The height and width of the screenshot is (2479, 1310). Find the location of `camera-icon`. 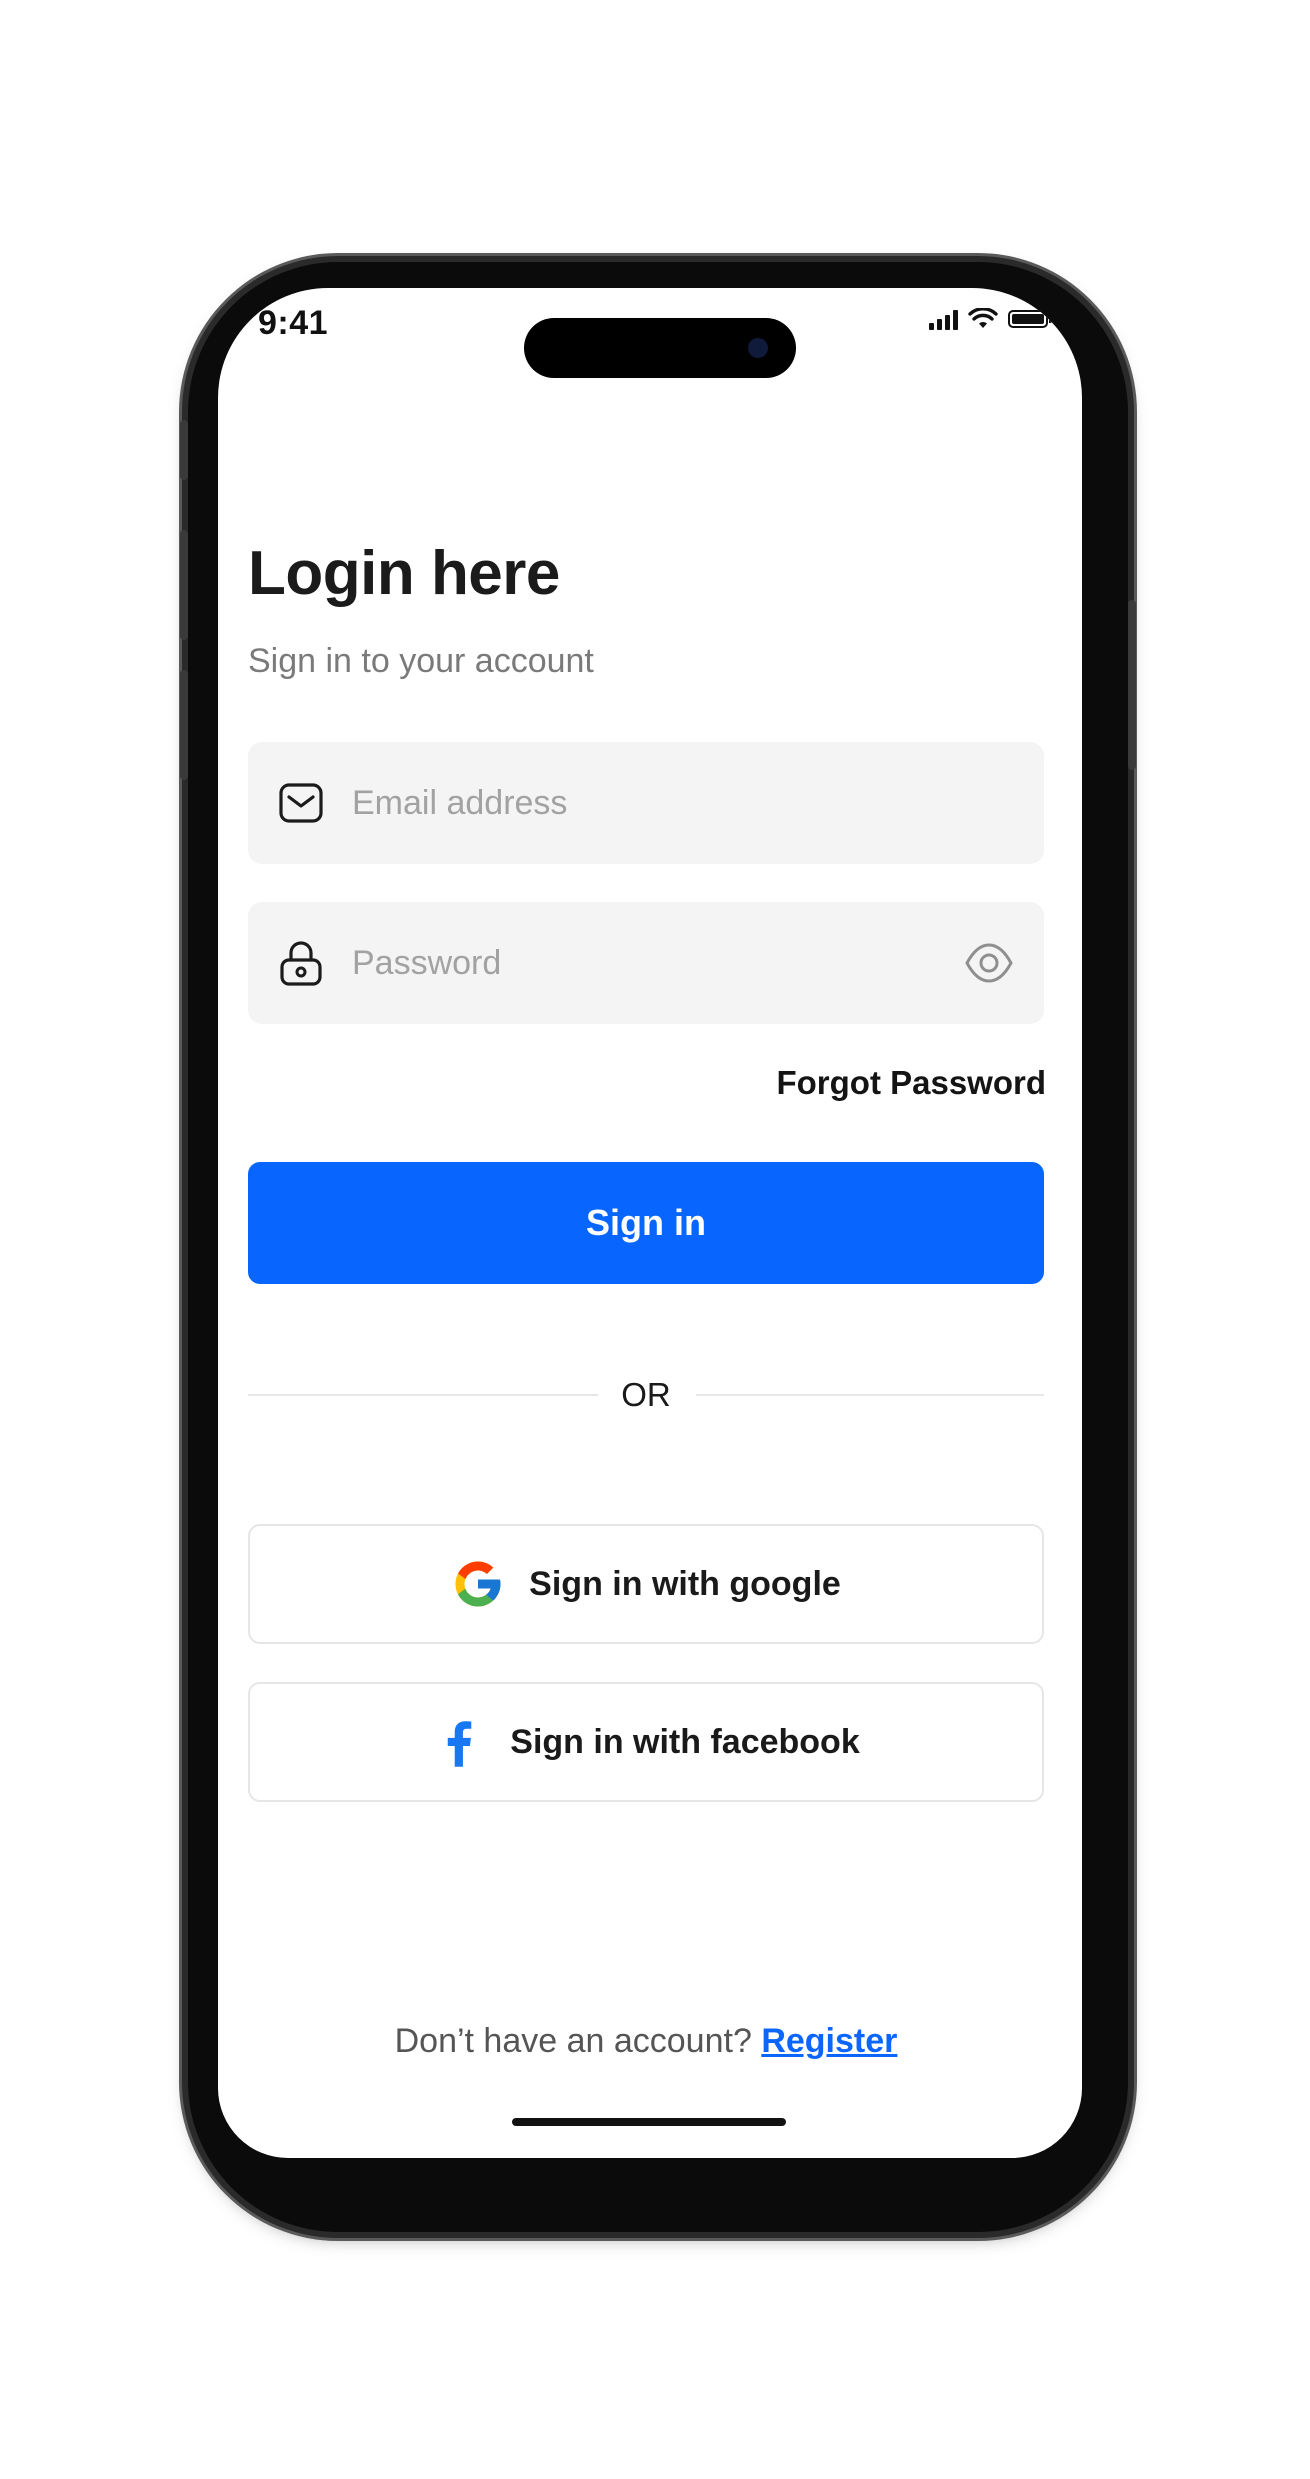

camera-icon is located at coordinates (758, 348).